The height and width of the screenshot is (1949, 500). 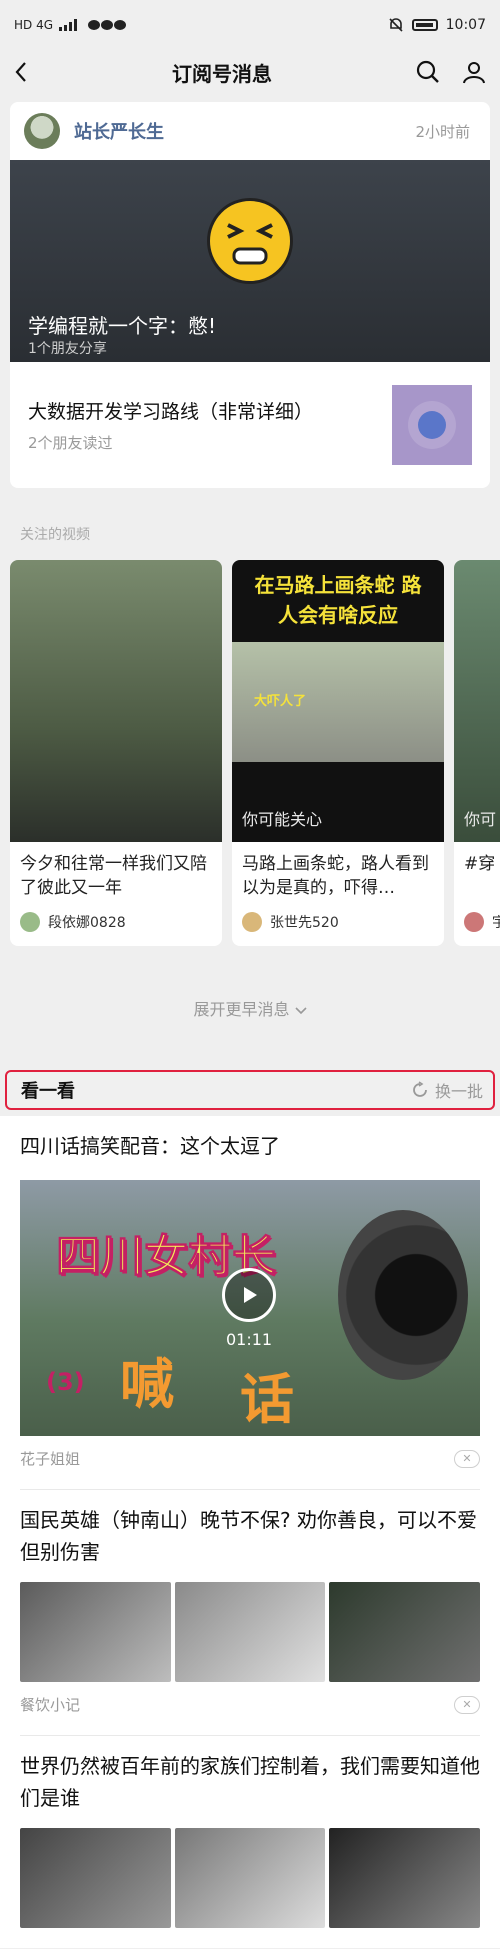 What do you see at coordinates (250, 25) in the screenshot?
I see `status-bar: HD 4G 10:07` at bounding box center [250, 25].